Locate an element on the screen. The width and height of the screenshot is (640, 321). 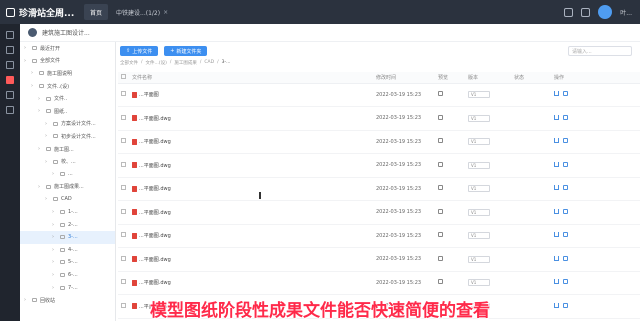
avatar is located at coordinates (605, 12).